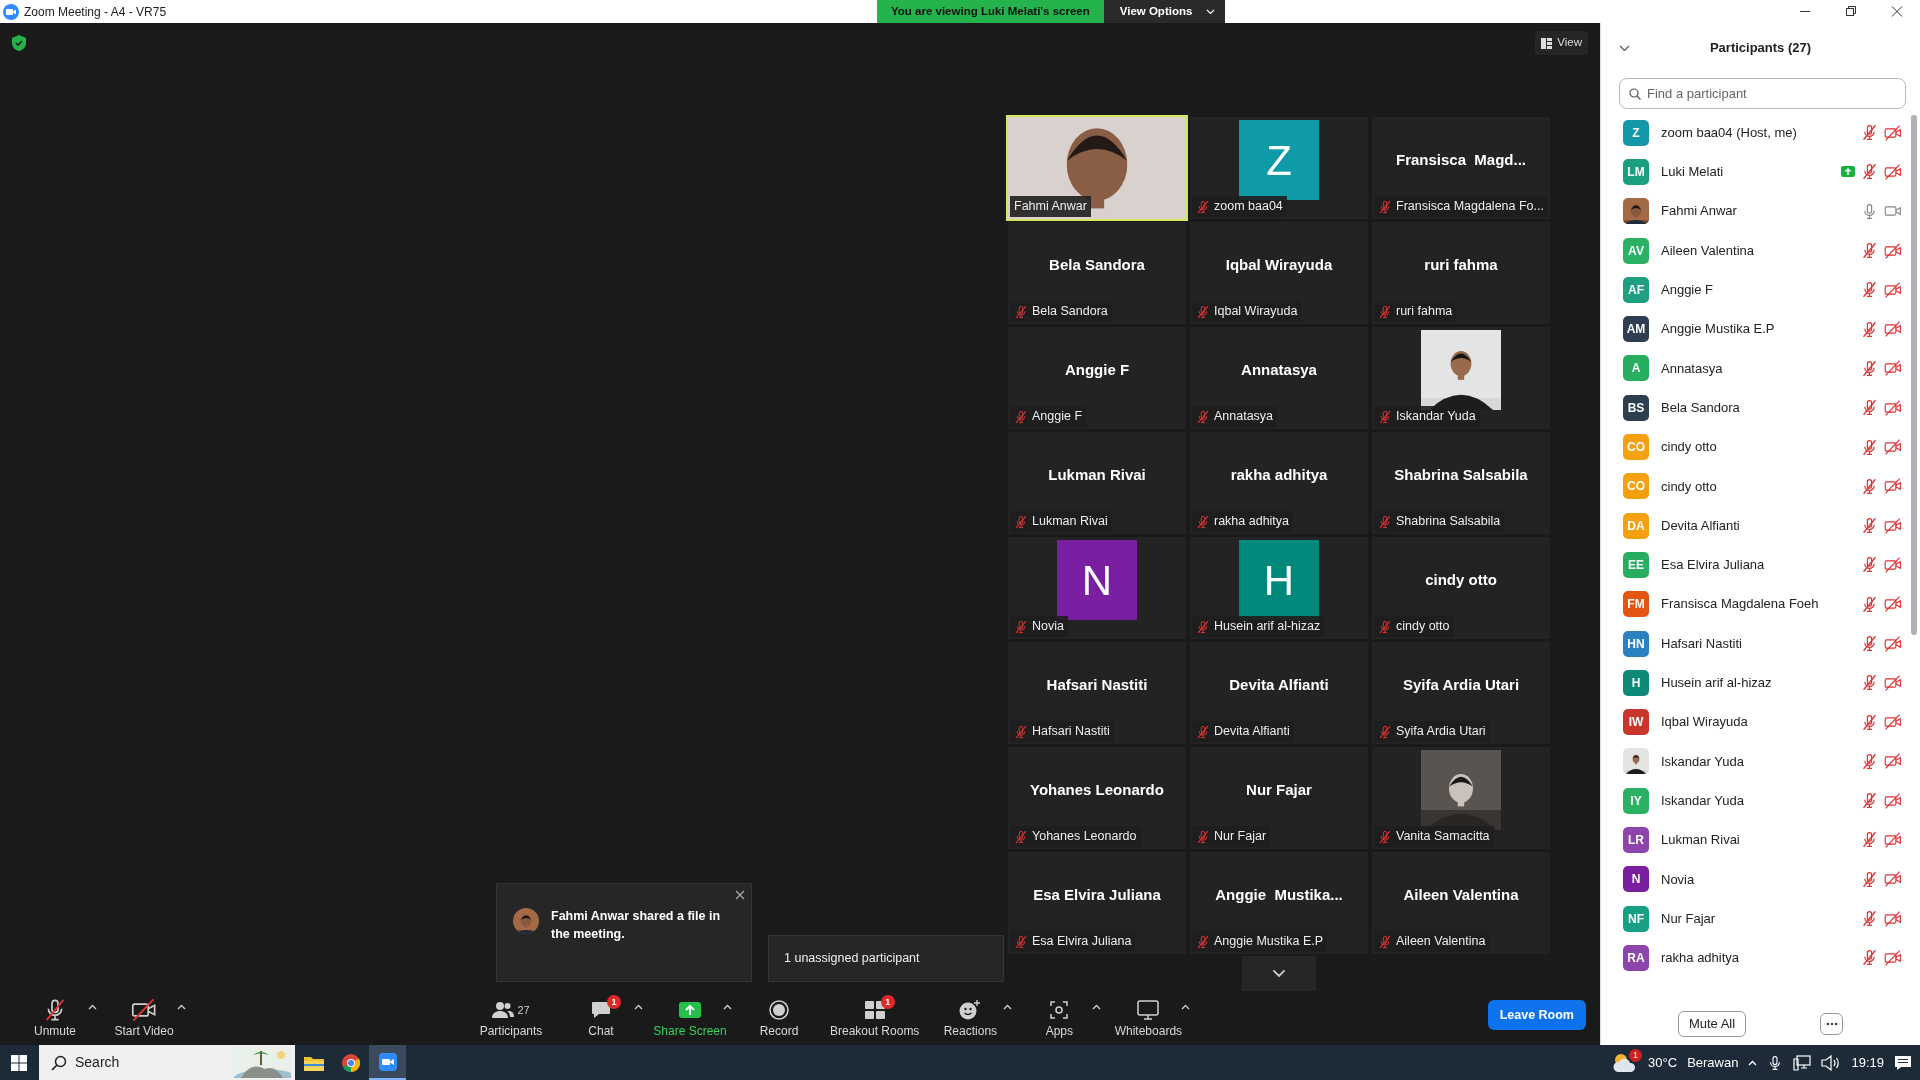  Describe the element at coordinates (1753, 722) in the screenshot. I see `participant-row: IW Iqbal Wirayuda` at that location.